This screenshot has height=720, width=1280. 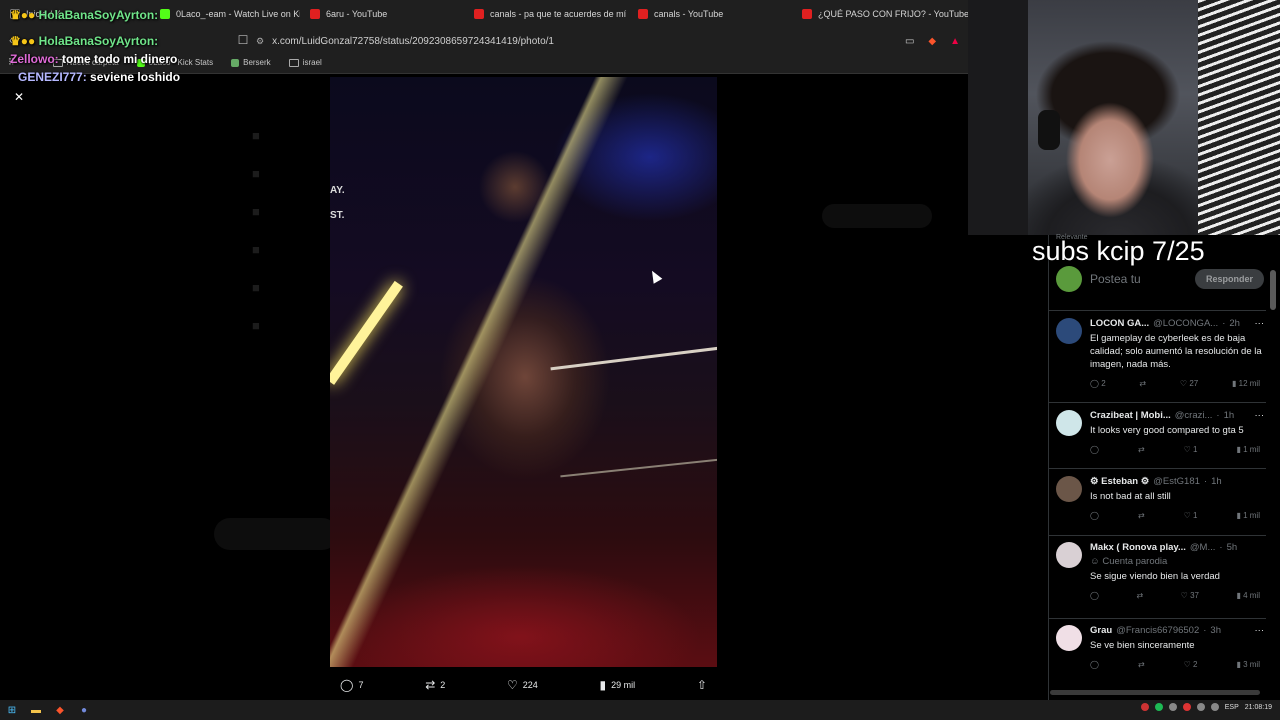 I want to click on heart-icon: ♡ 27, so click(x=1189, y=383).